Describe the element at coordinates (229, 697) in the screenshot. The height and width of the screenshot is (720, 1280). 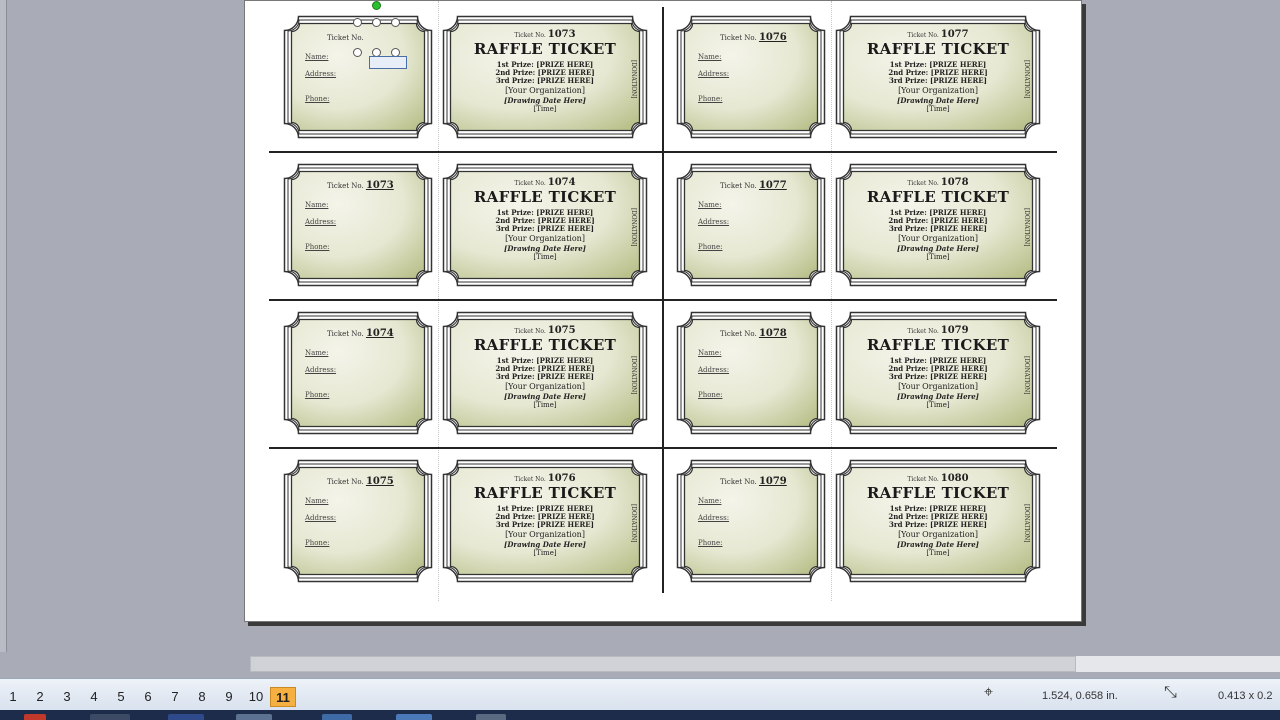
I see `page-button-9: 9` at that location.